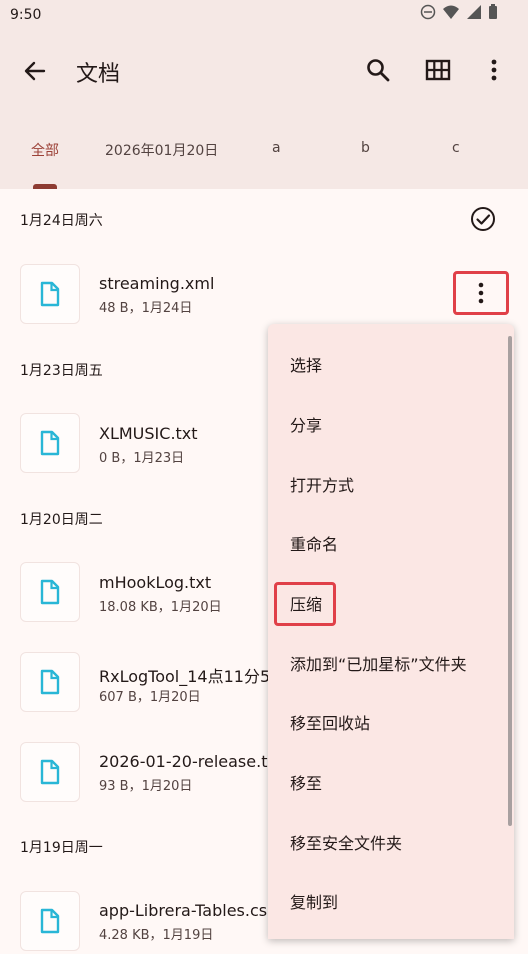 The width and height of the screenshot is (528, 954). What do you see at coordinates (264, 70) in the screenshot?
I see `toolbar: 文档` at bounding box center [264, 70].